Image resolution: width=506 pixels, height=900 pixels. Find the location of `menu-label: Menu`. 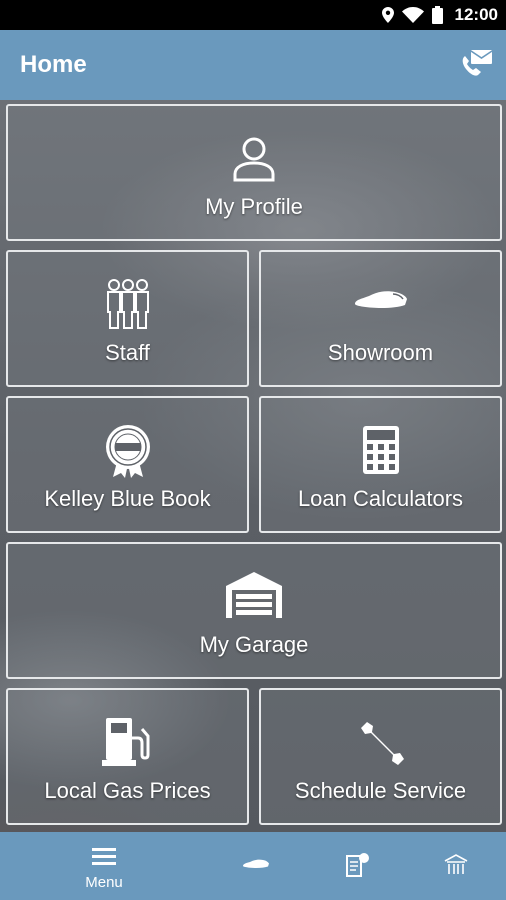

menu-label: Menu is located at coordinates (104, 882).